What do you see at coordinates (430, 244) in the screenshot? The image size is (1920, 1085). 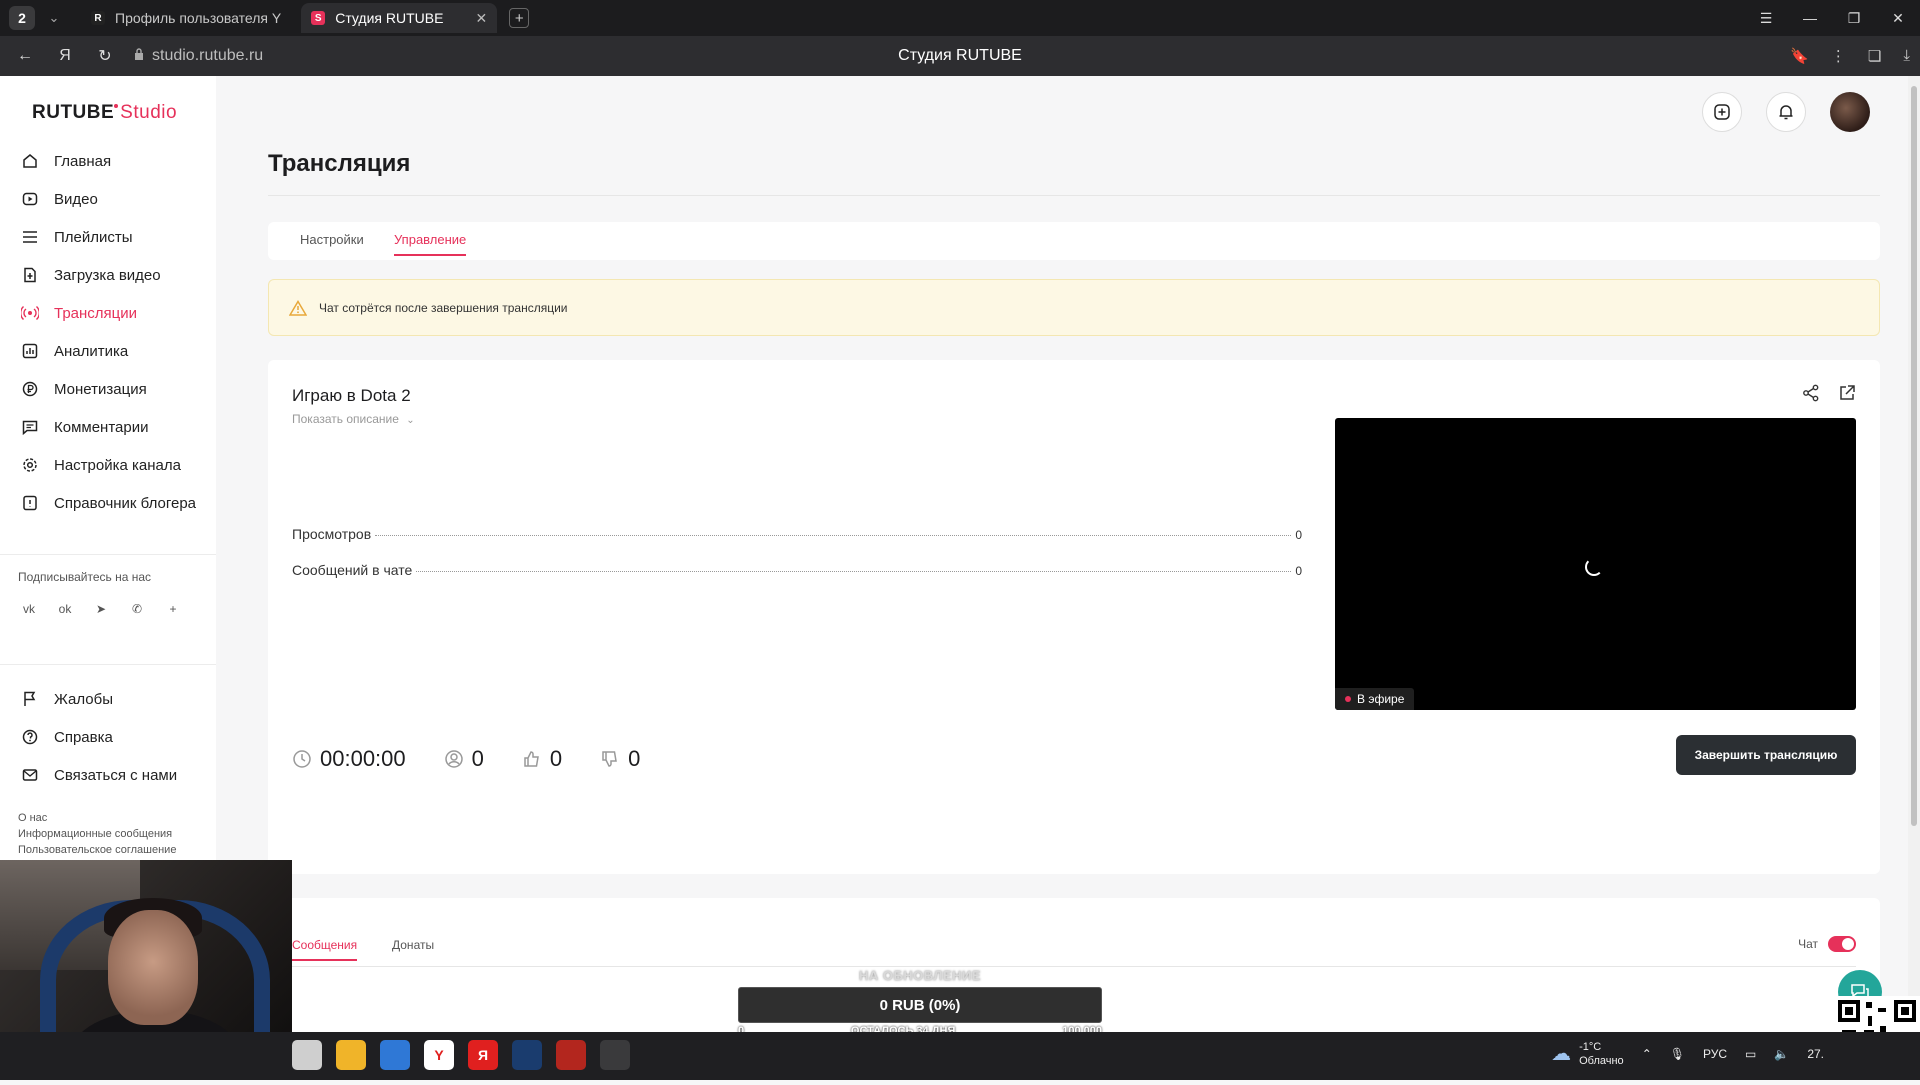 I see `tab-management: Управление` at bounding box center [430, 244].